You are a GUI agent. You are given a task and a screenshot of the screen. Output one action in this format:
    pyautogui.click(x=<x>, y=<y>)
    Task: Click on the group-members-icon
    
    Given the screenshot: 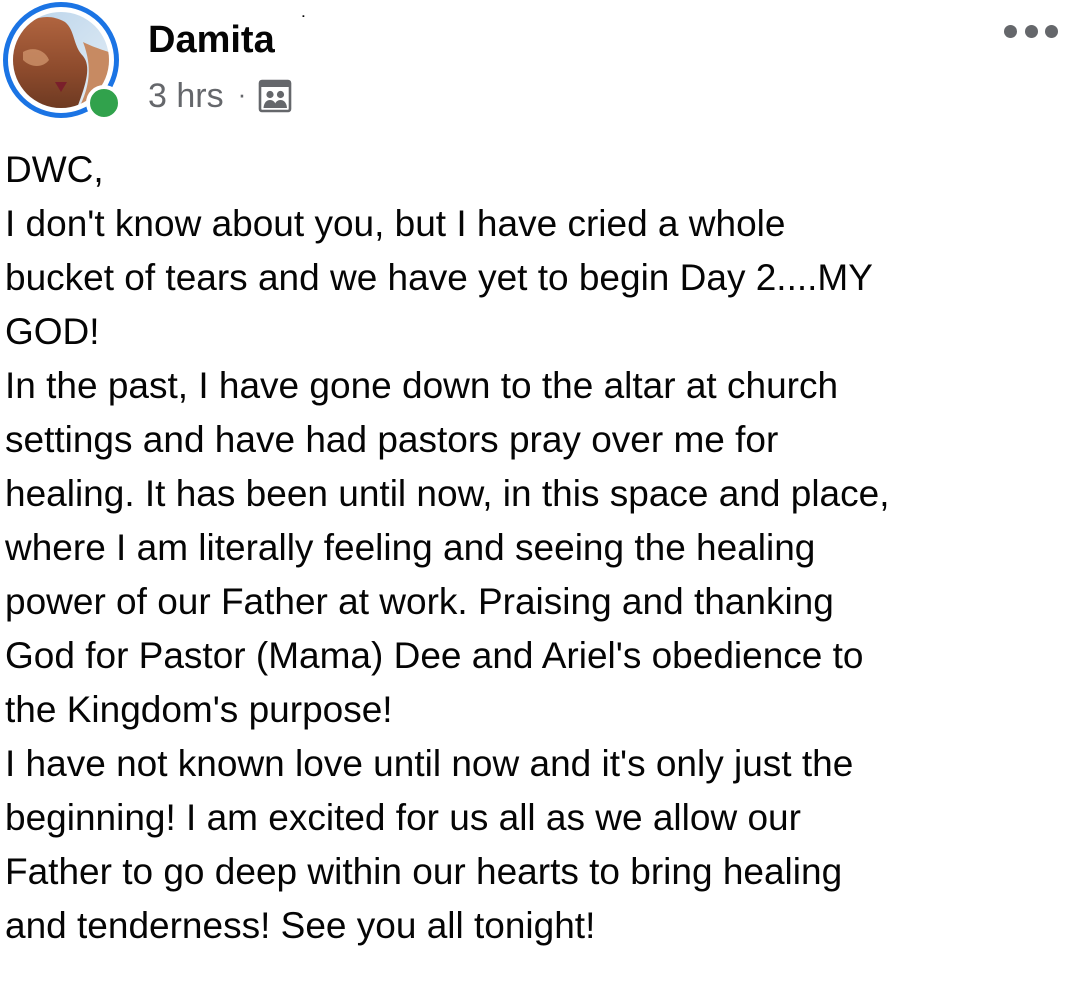 What is the action you would take?
    pyautogui.click(x=275, y=96)
    